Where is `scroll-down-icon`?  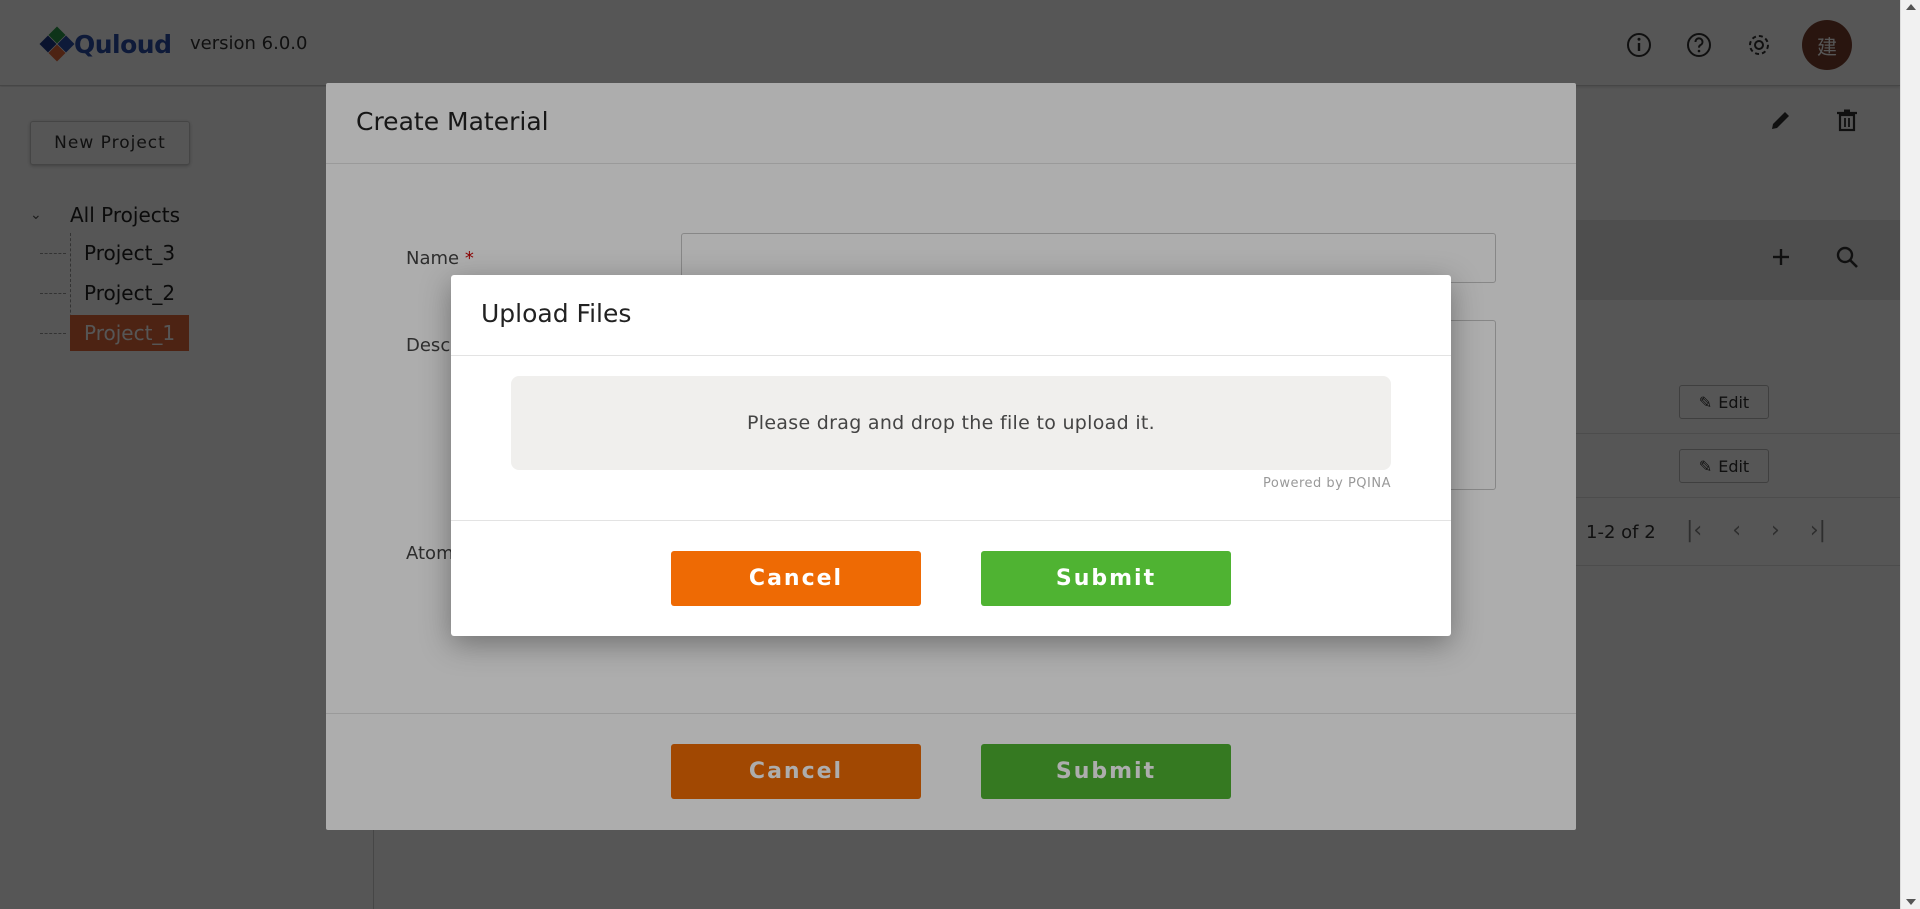
scroll-down-icon is located at coordinates (1911, 902).